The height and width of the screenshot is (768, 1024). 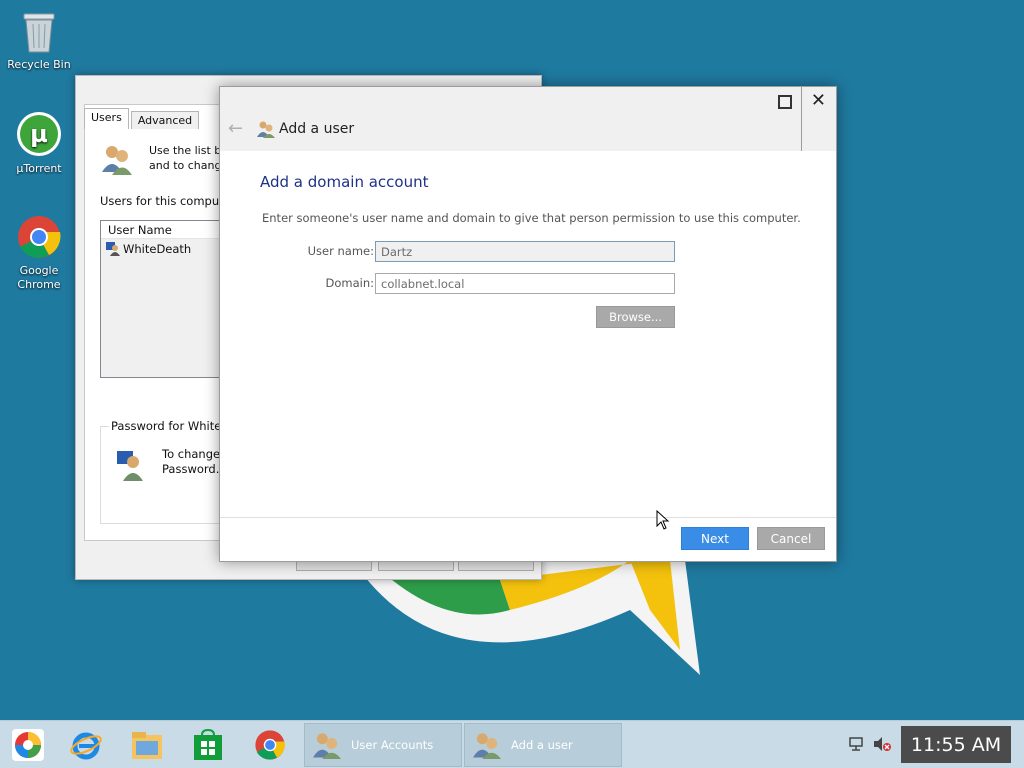 I want to click on picasa-icon, so click(x=28, y=745).